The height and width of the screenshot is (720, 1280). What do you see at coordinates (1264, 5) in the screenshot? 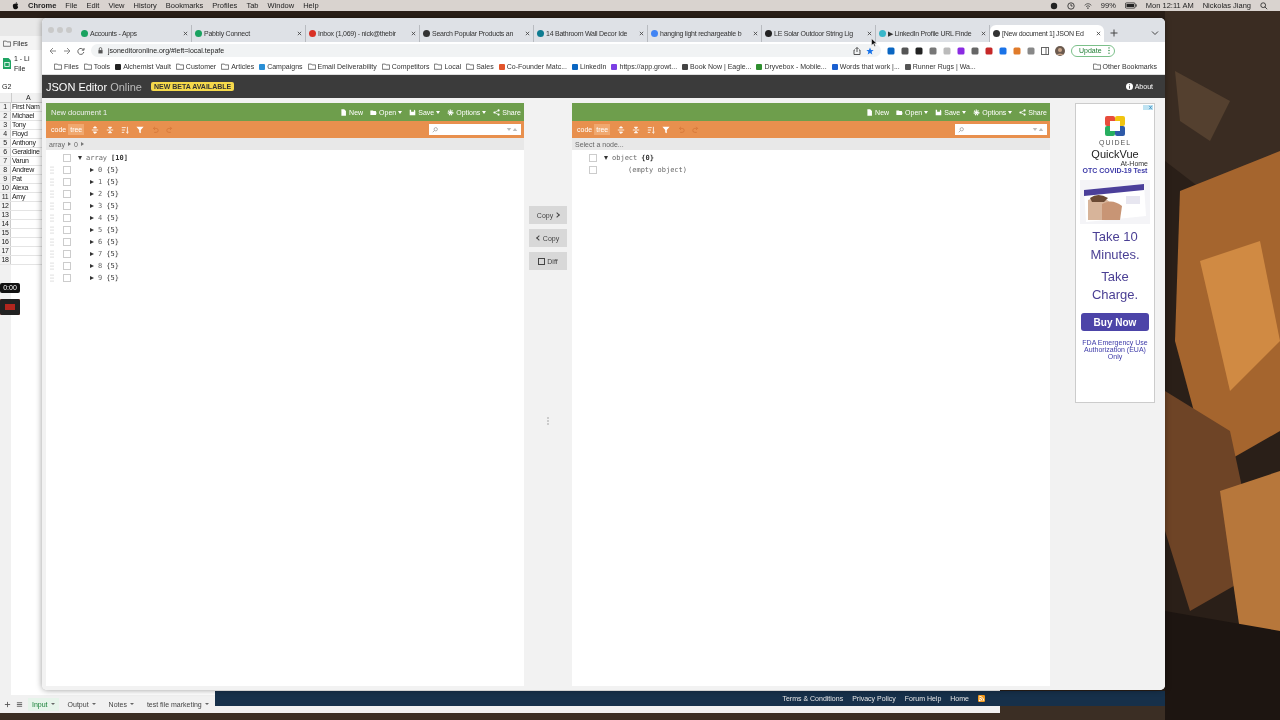
I see `search-icon` at bounding box center [1264, 5].